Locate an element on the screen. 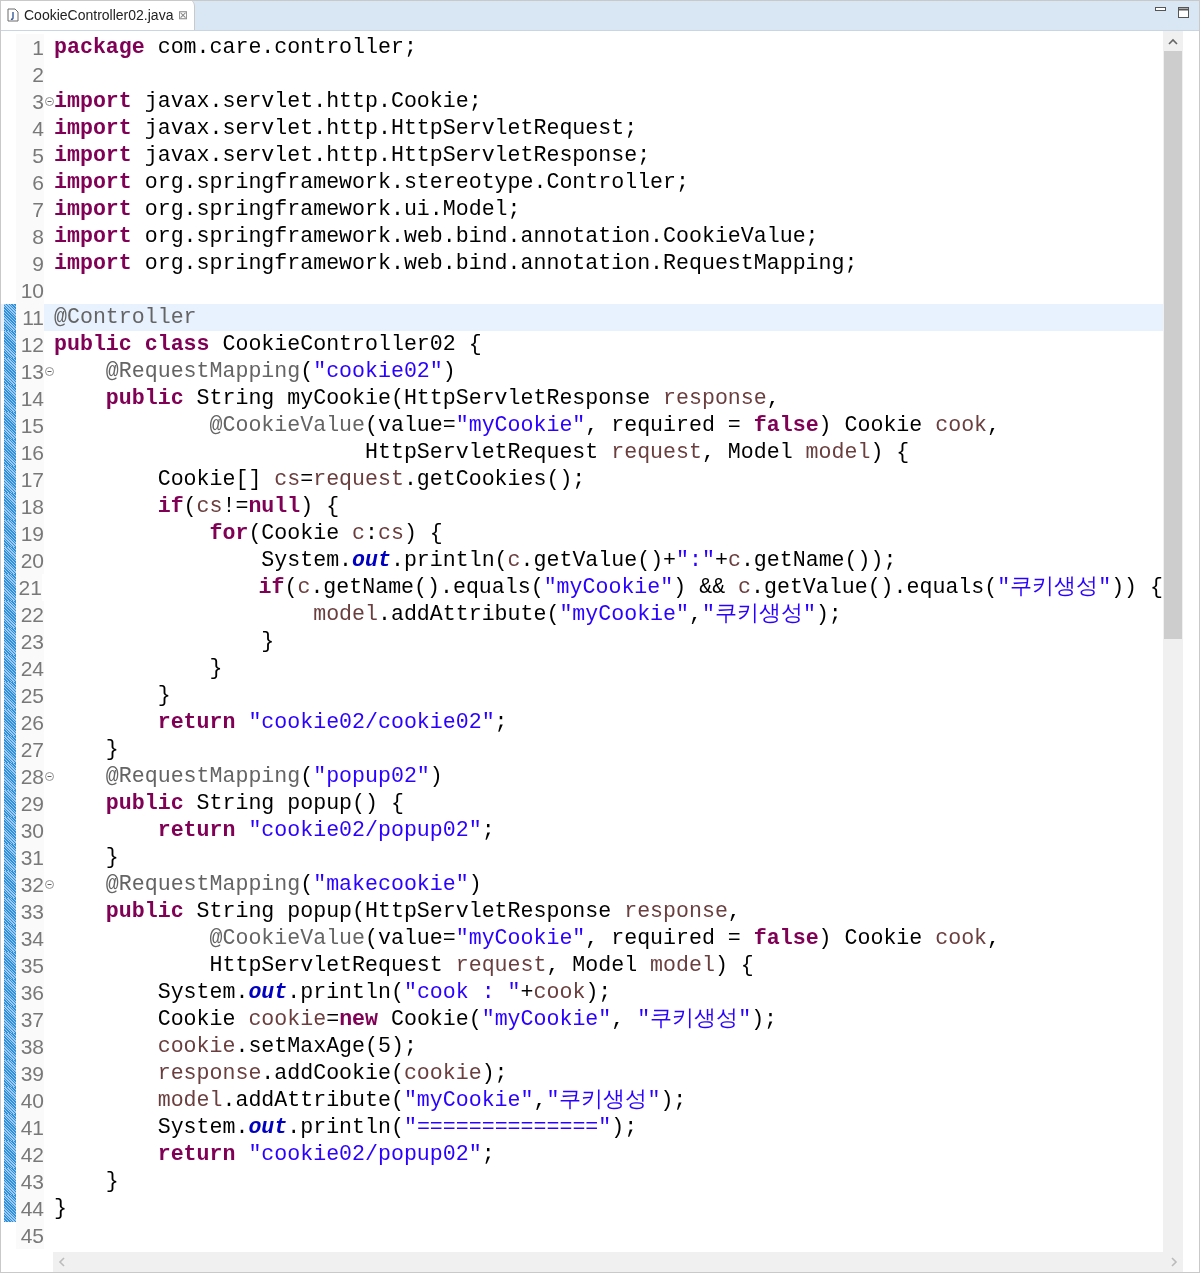 This screenshot has height=1273, width=1200. line-number: 24 is located at coordinates (32, 668).